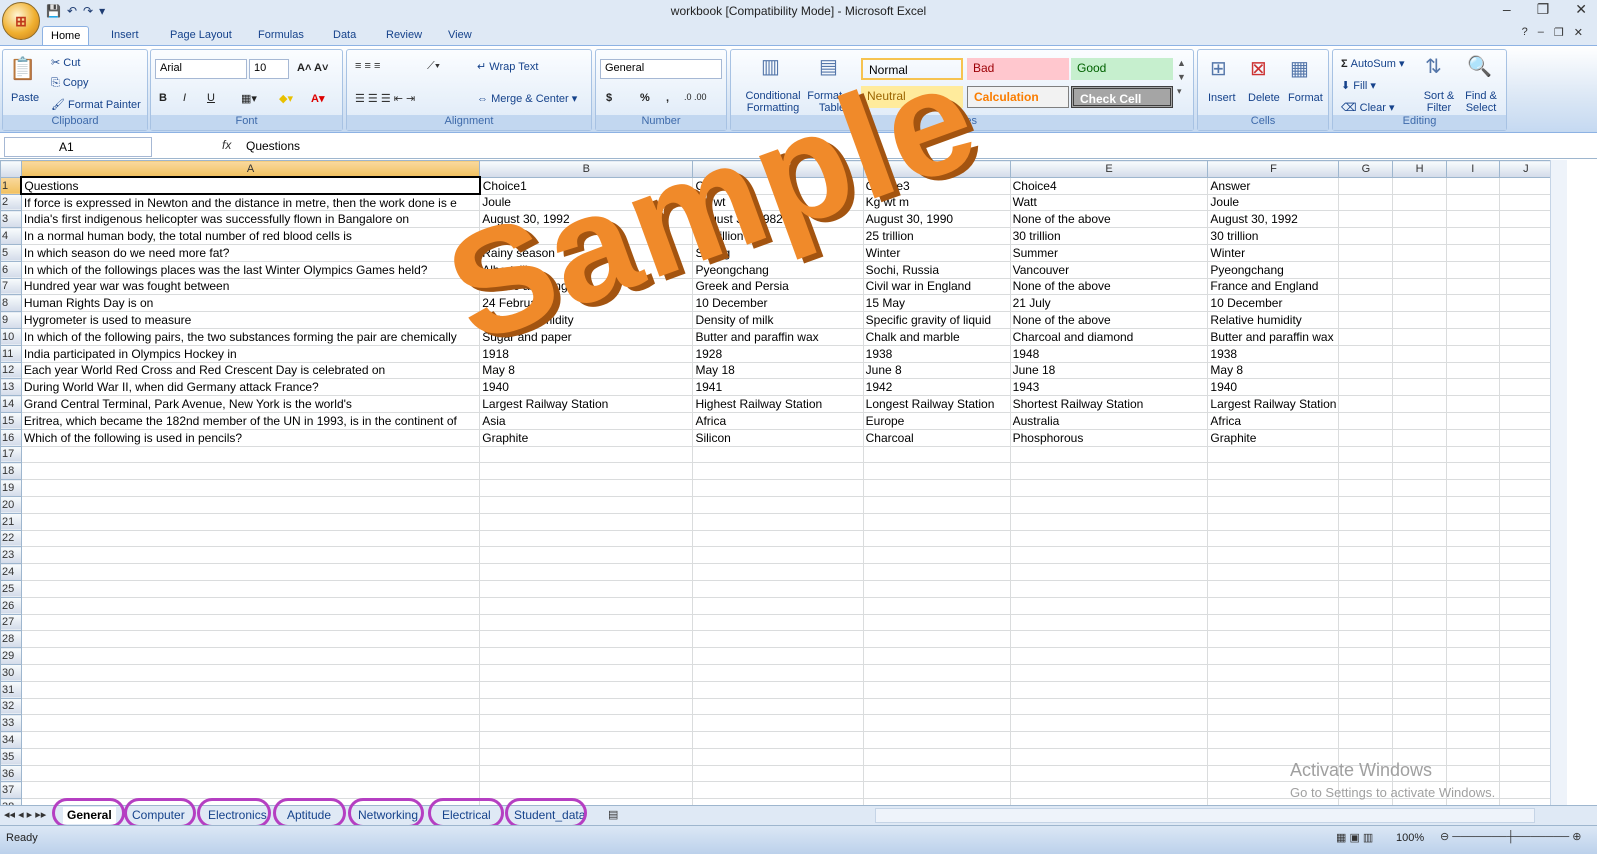 The width and height of the screenshot is (1597, 854). I want to click on ribbon-restore-icon: ❐, so click(1559, 32).